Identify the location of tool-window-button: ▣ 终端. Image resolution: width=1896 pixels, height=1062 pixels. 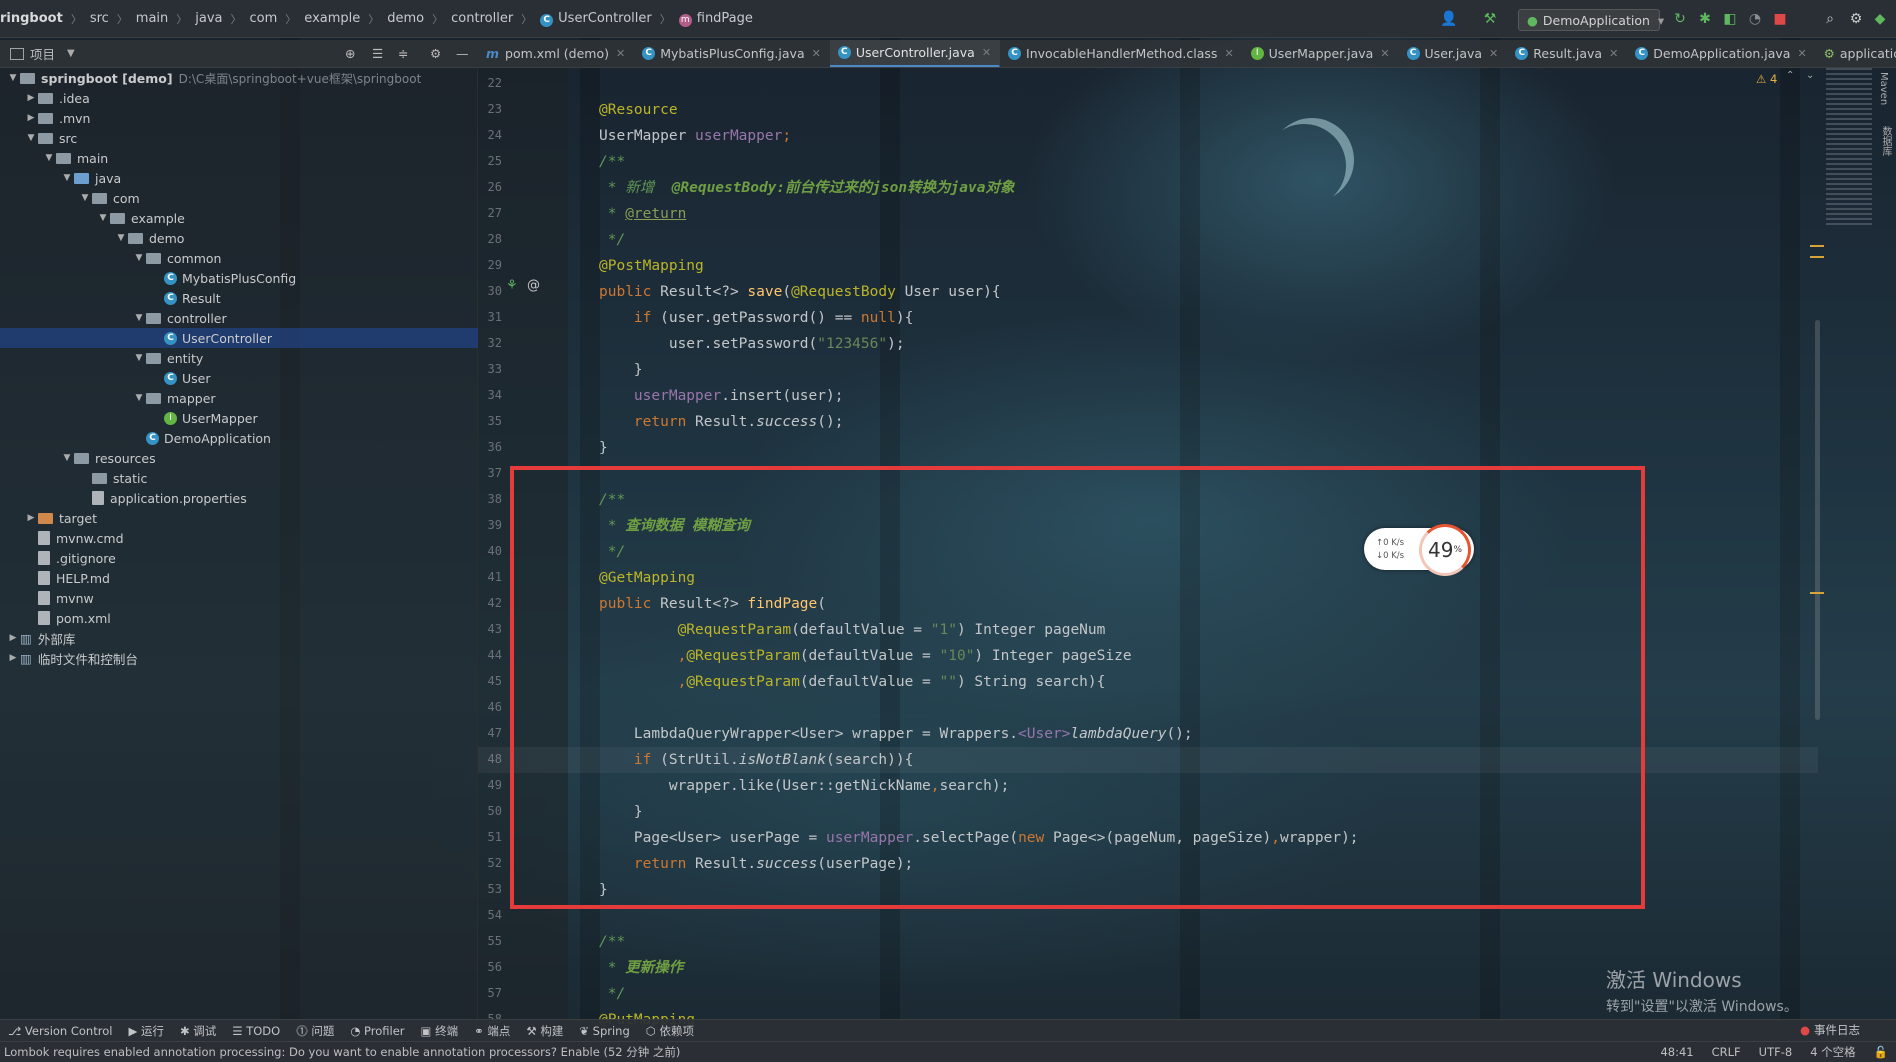
(440, 1031).